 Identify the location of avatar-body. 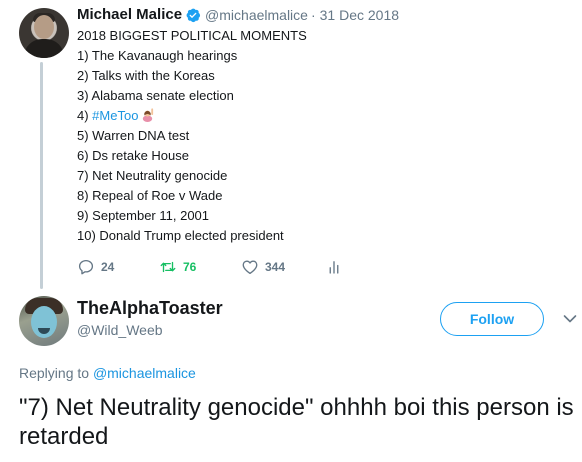
(44, 48).